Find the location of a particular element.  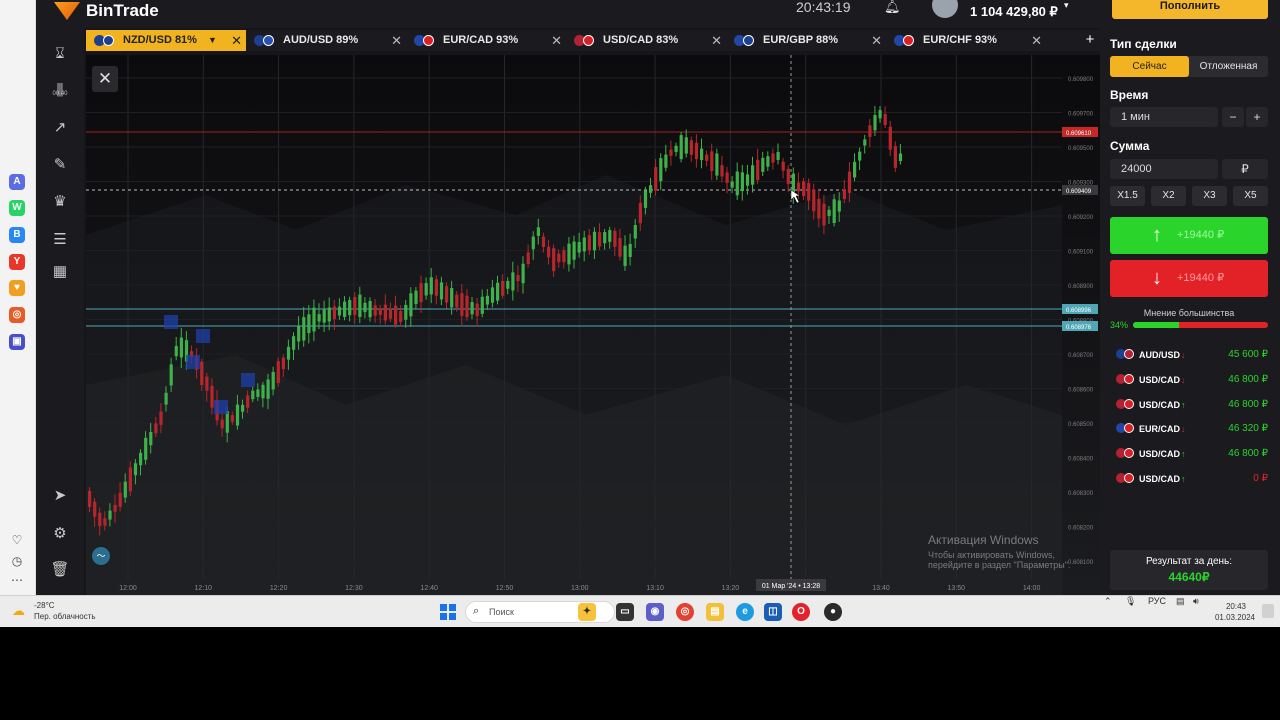

chrome-icon: ◎ is located at coordinates (685, 612).